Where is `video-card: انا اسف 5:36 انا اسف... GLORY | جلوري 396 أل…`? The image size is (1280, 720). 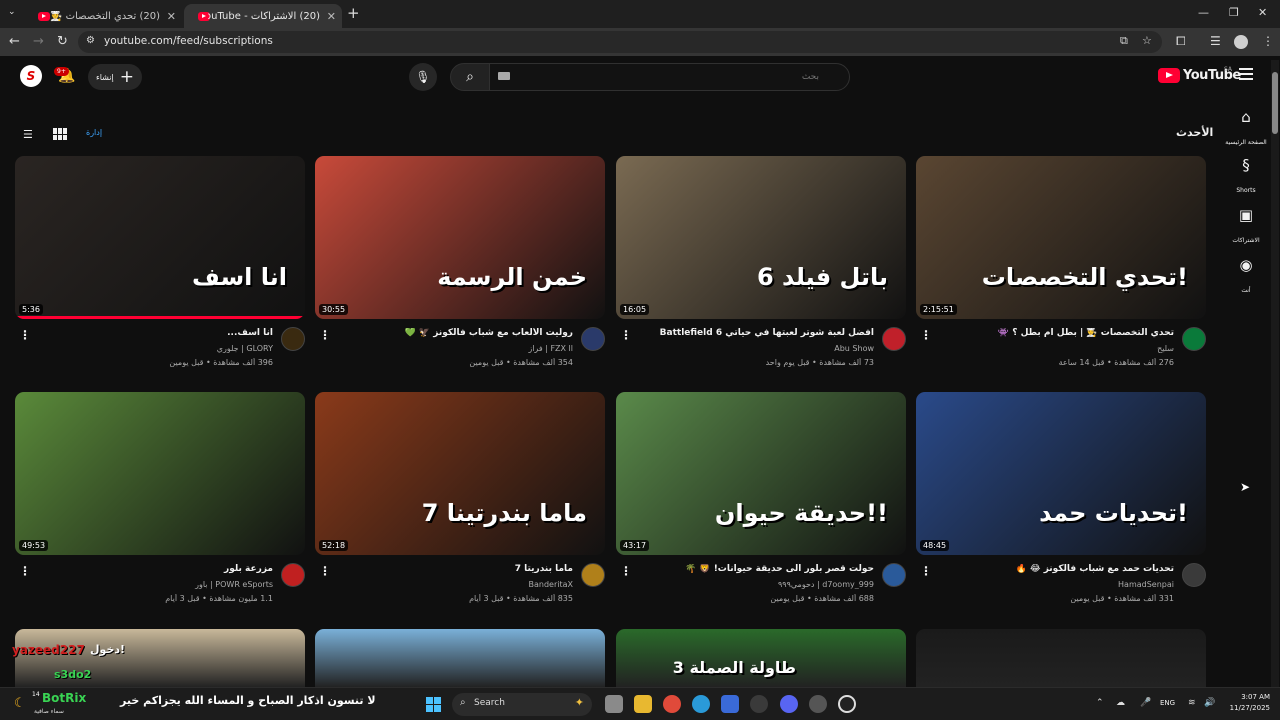
video-card: انا اسف 5:36 انا اسف... GLORY | جلوري 396 أل… is located at coordinates (160, 269).